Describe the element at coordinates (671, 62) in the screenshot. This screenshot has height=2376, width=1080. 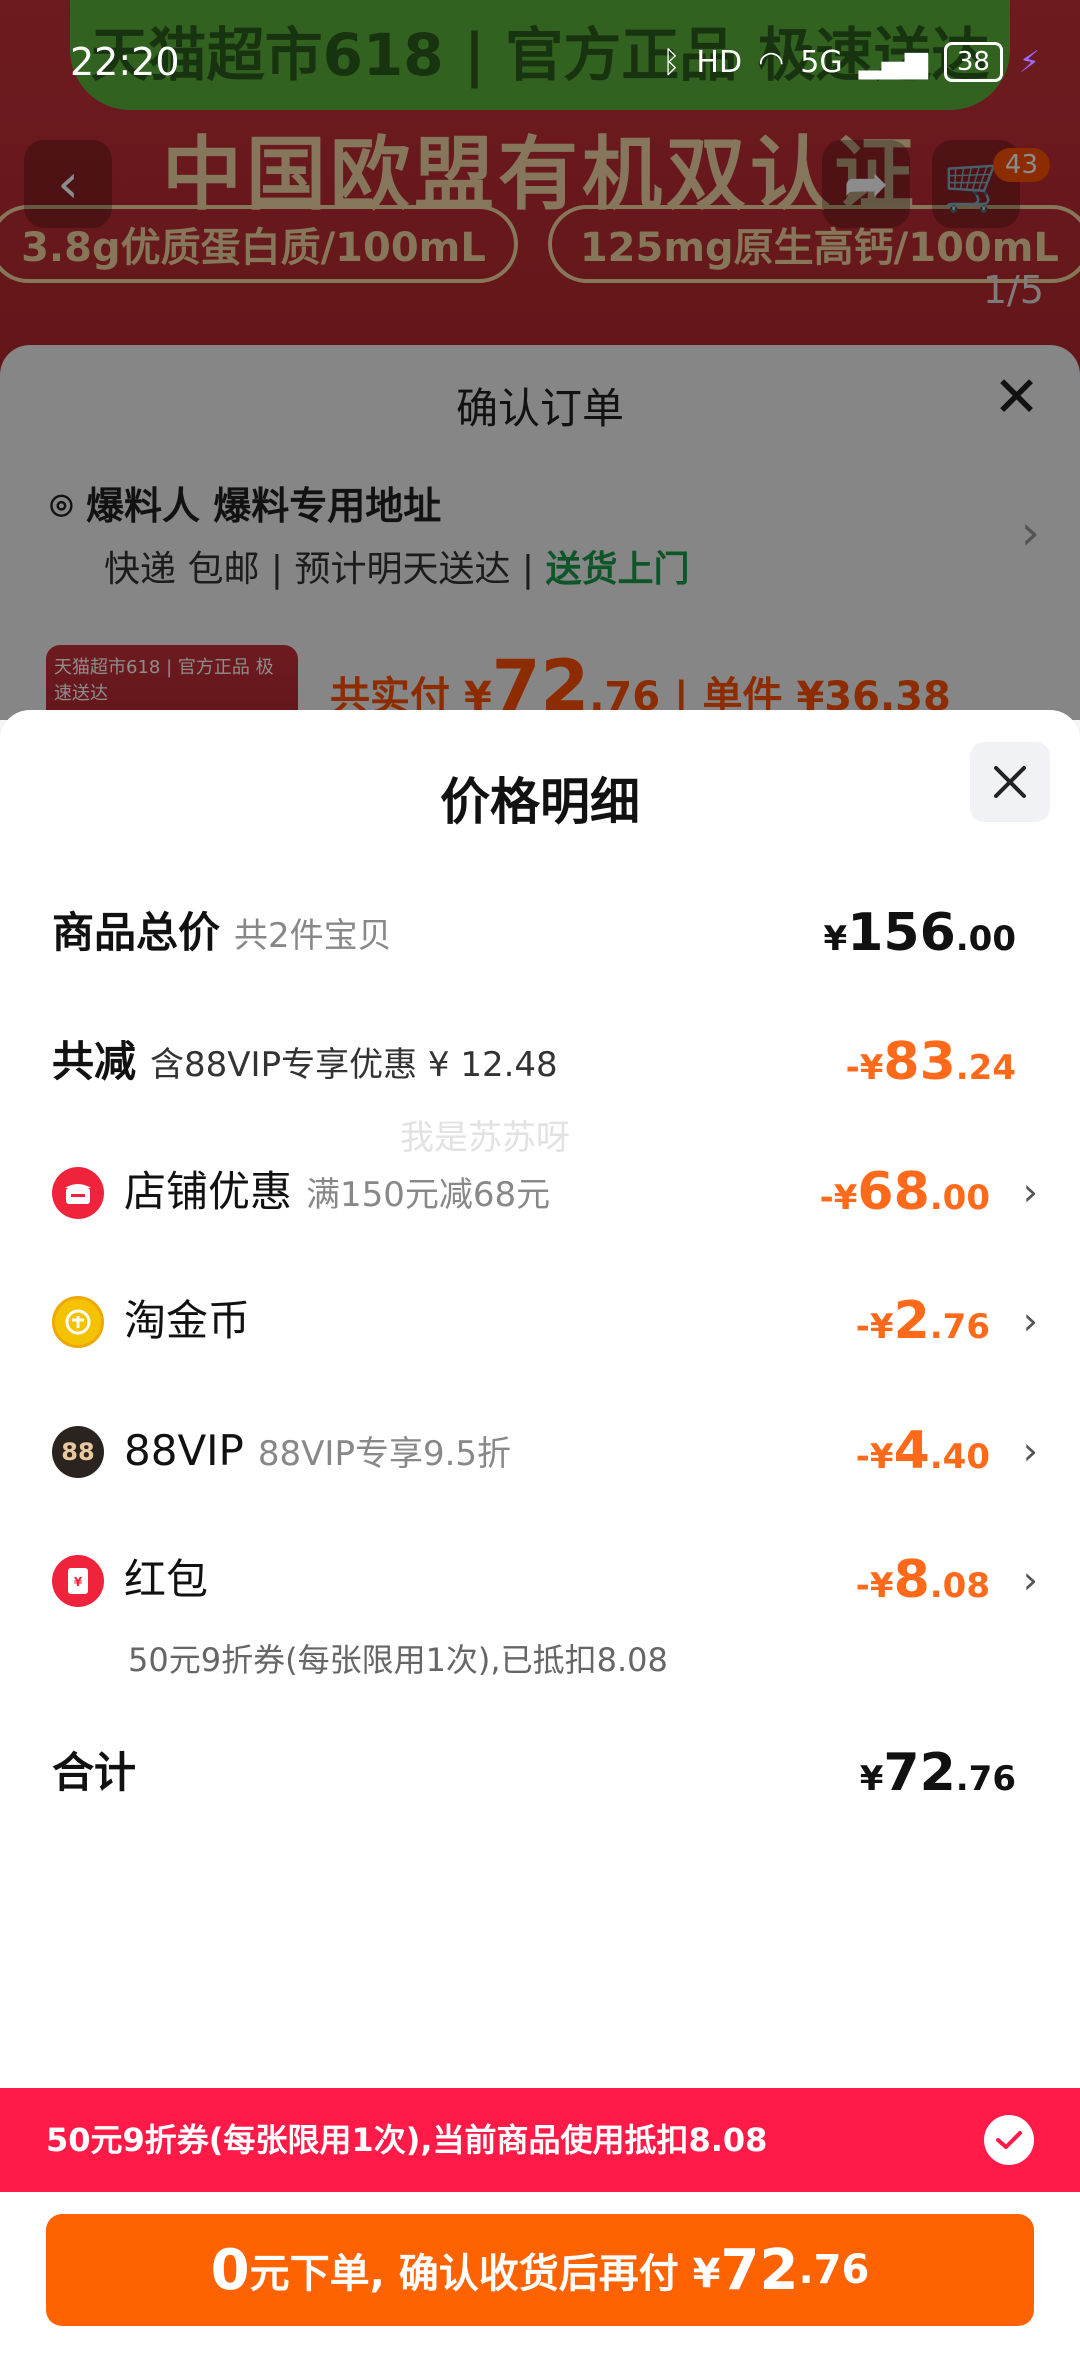
I see `bluetooth-icon: ᛒ` at that location.